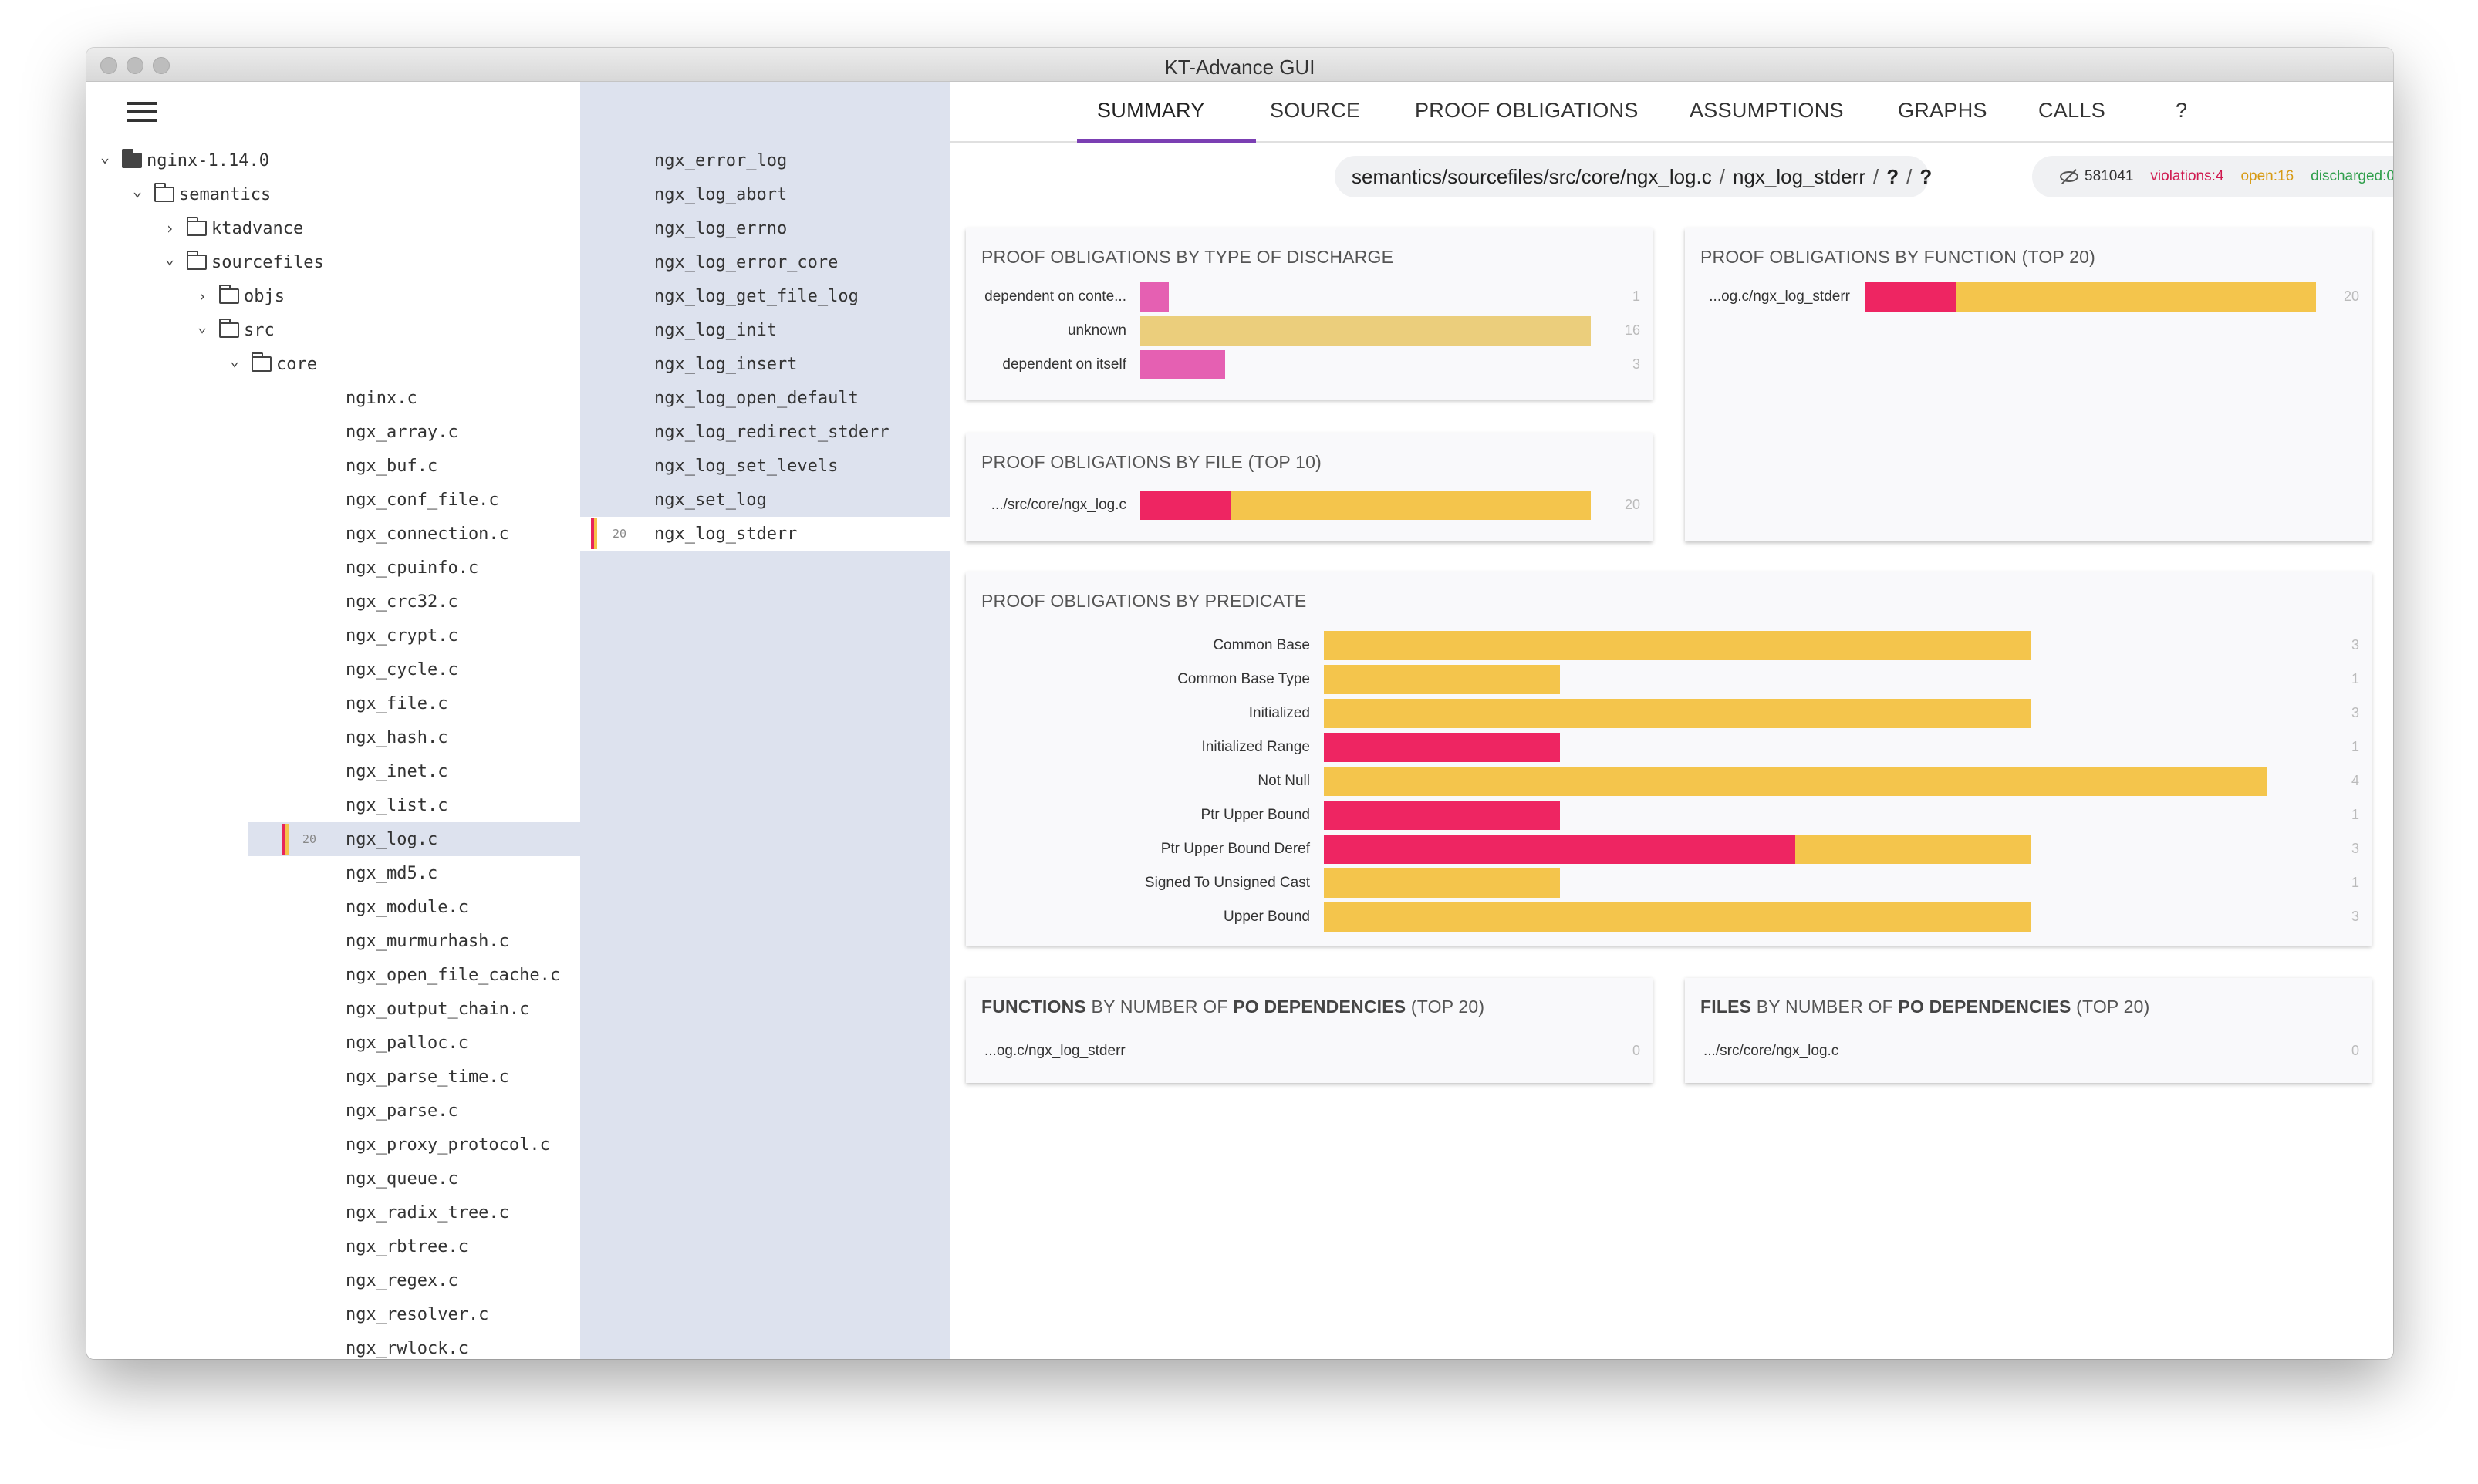  What do you see at coordinates (746, 262) in the screenshot?
I see `function-label: ngx_log_error_core` at bounding box center [746, 262].